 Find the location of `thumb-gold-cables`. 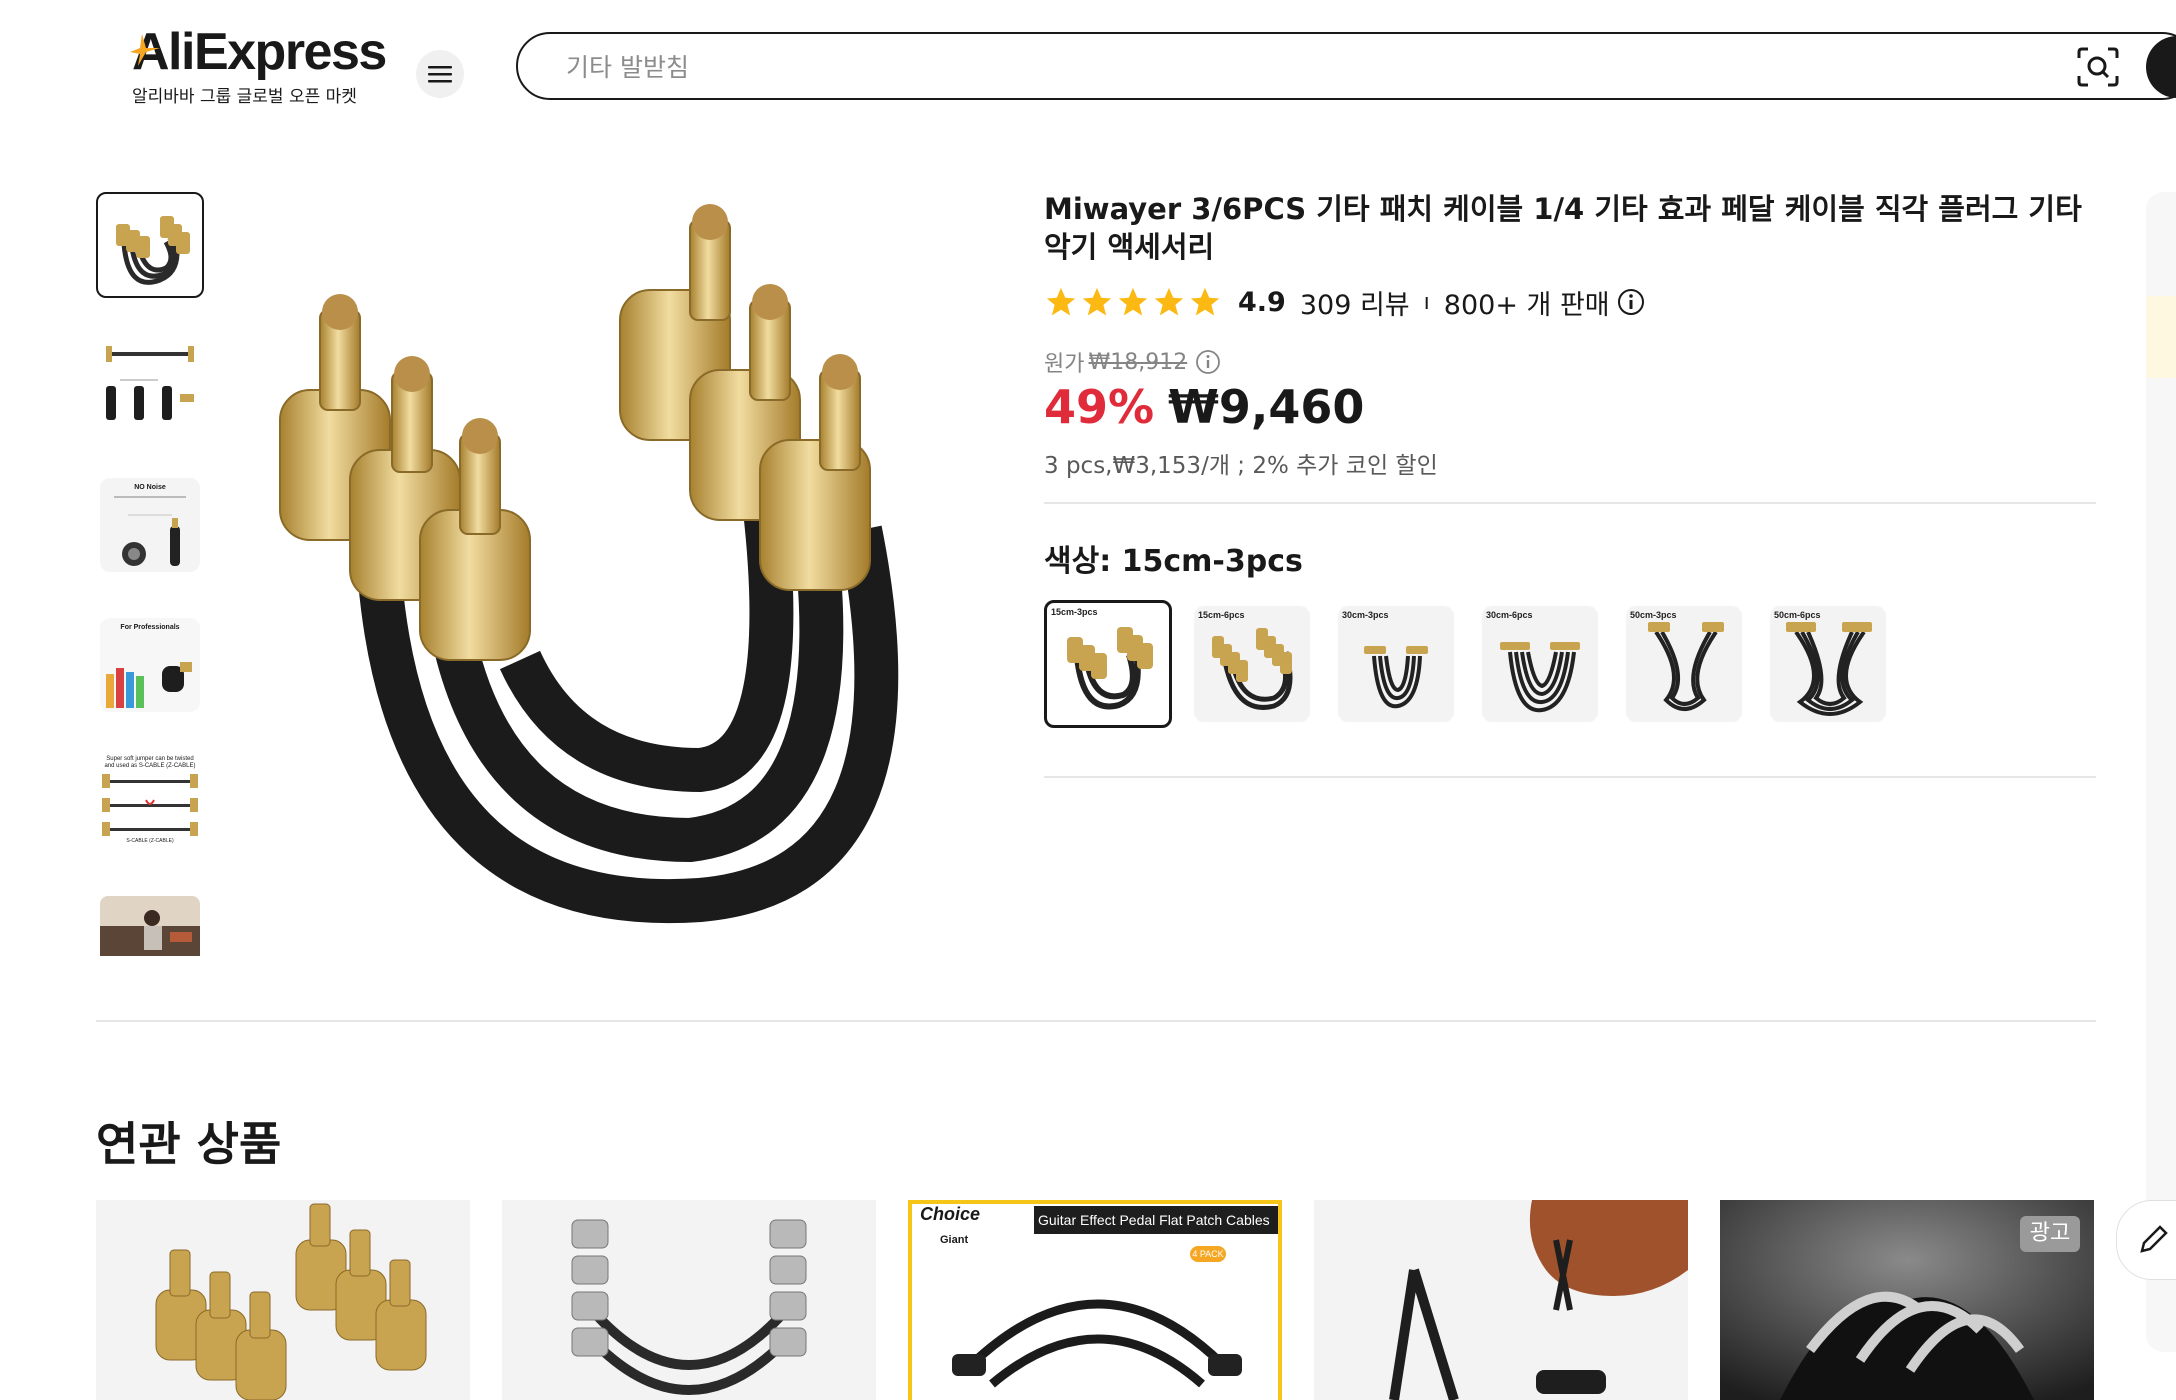

thumb-gold-cables is located at coordinates (150, 245).